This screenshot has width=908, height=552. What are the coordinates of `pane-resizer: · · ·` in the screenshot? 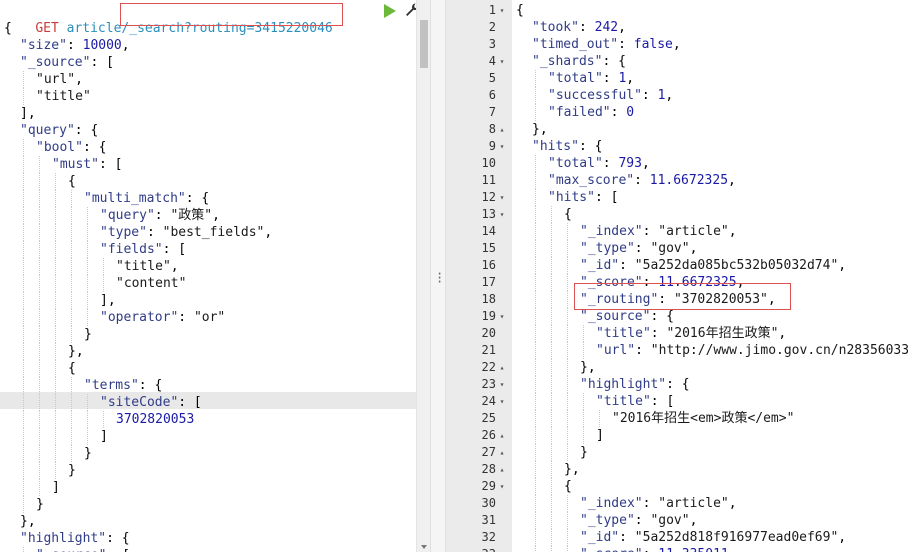 It's located at (438, 276).